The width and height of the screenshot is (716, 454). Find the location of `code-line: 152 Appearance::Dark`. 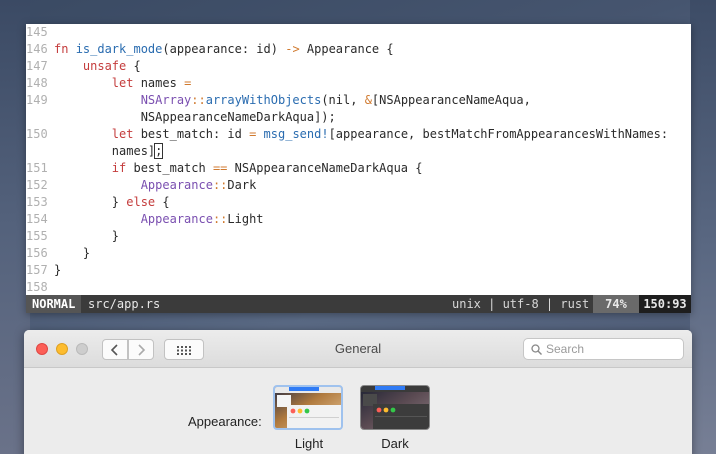

code-line: 152 Appearance::Dark is located at coordinates (358, 185).